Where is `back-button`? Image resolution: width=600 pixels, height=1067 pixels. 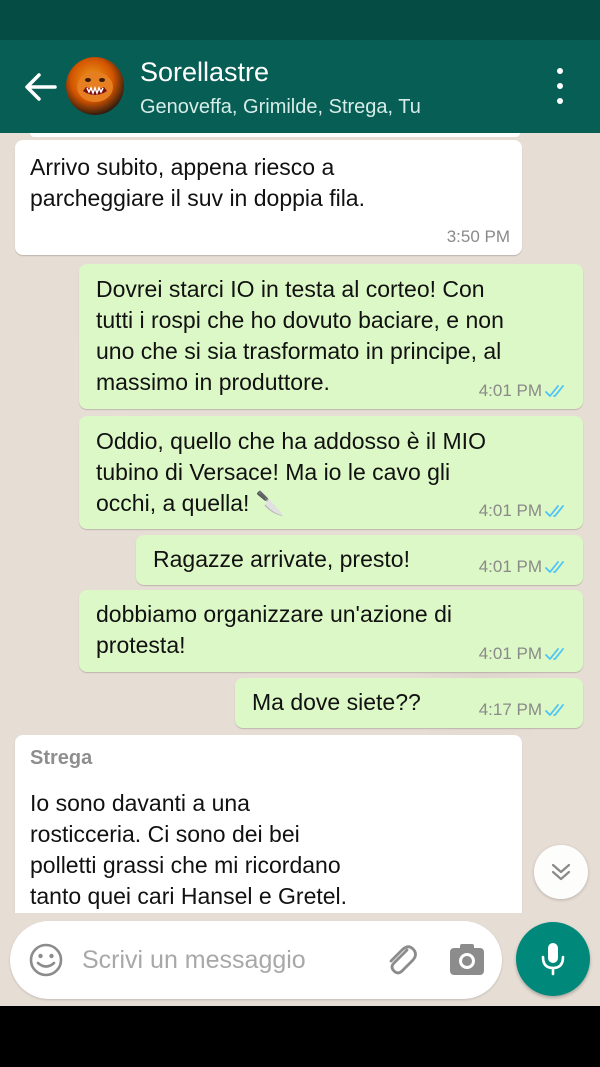
back-button is located at coordinates (40, 87).